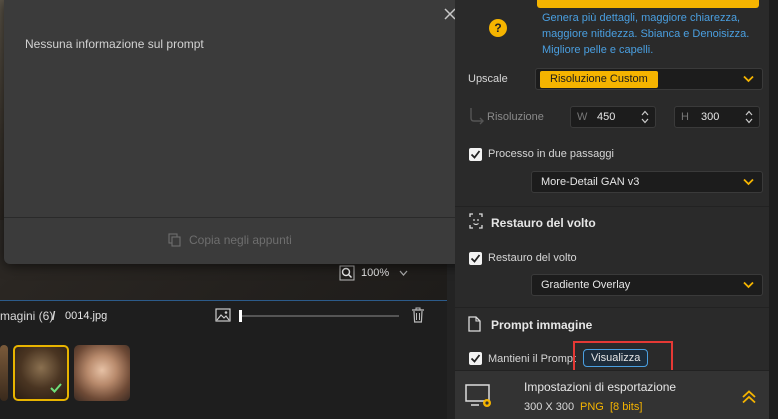  I want to click on two-pass-label: Processo in due passaggi, so click(551, 154).